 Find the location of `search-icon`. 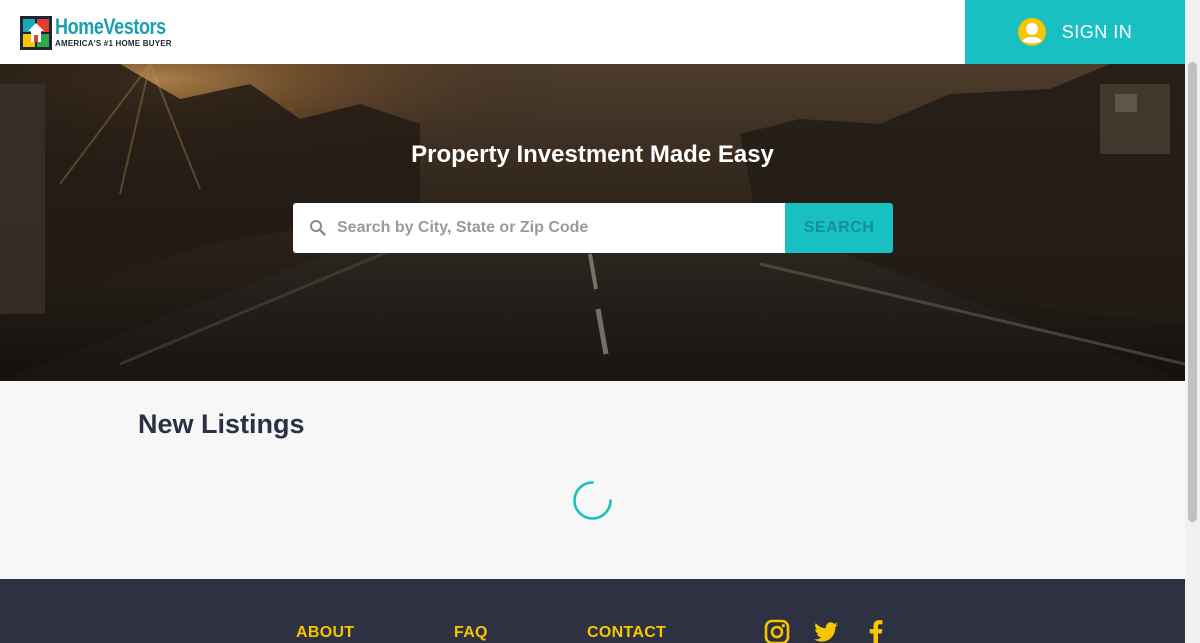

search-icon is located at coordinates (318, 228).